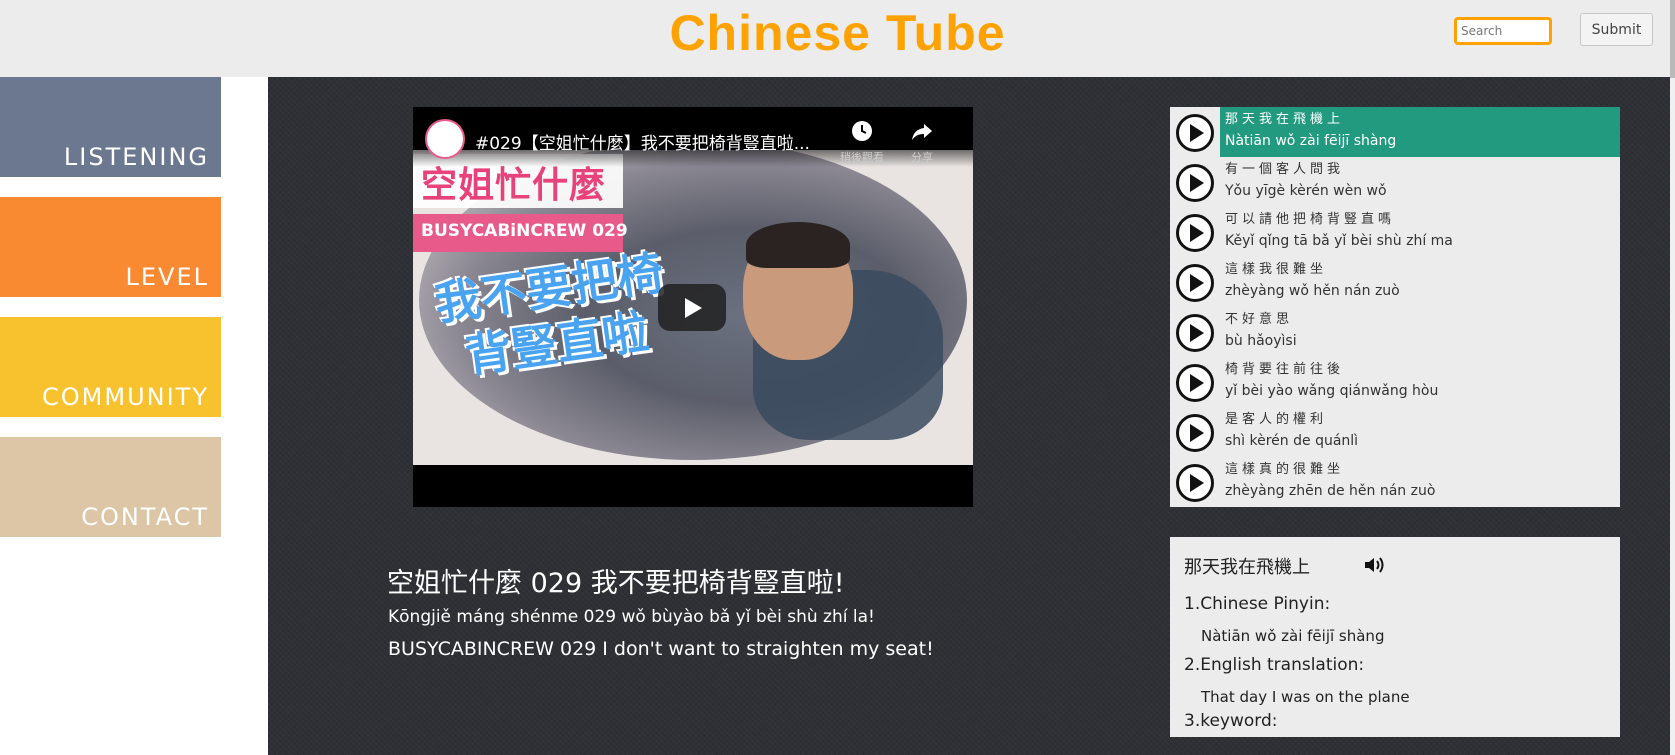 Image resolution: width=1675 pixels, height=755 pixels. I want to click on sentence-row: 椅背要往前往後 yǐ bèi yào wǎng qiánwǎng hòu, so click(1395, 382).